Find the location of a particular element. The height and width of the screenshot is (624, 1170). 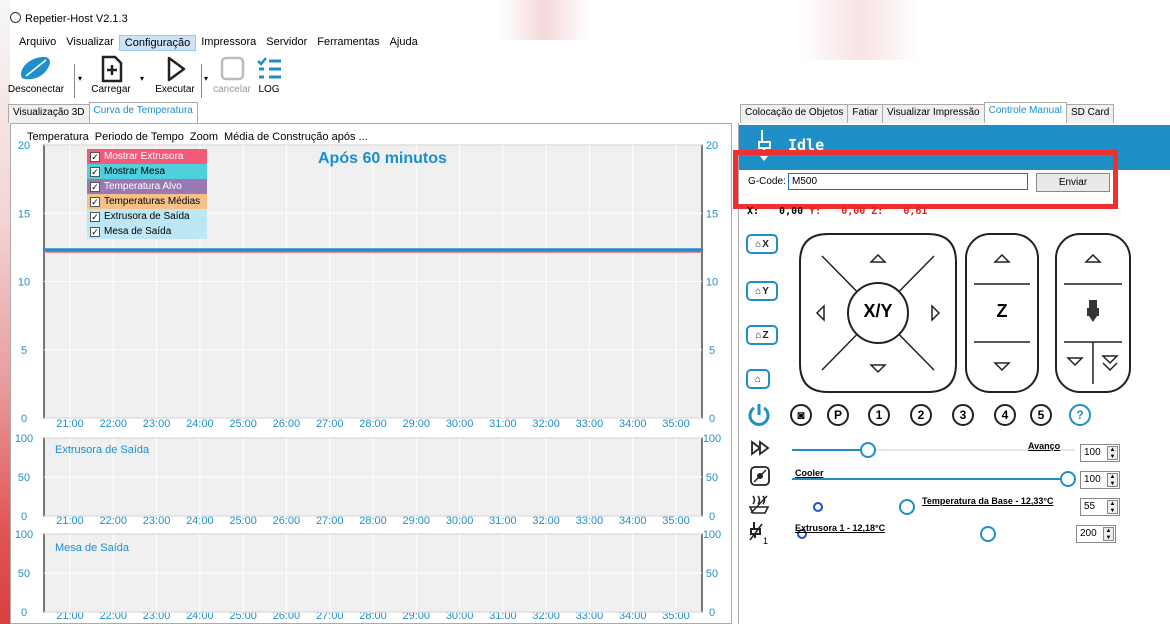

macro-4-button: 4 is located at coordinates (1005, 415).